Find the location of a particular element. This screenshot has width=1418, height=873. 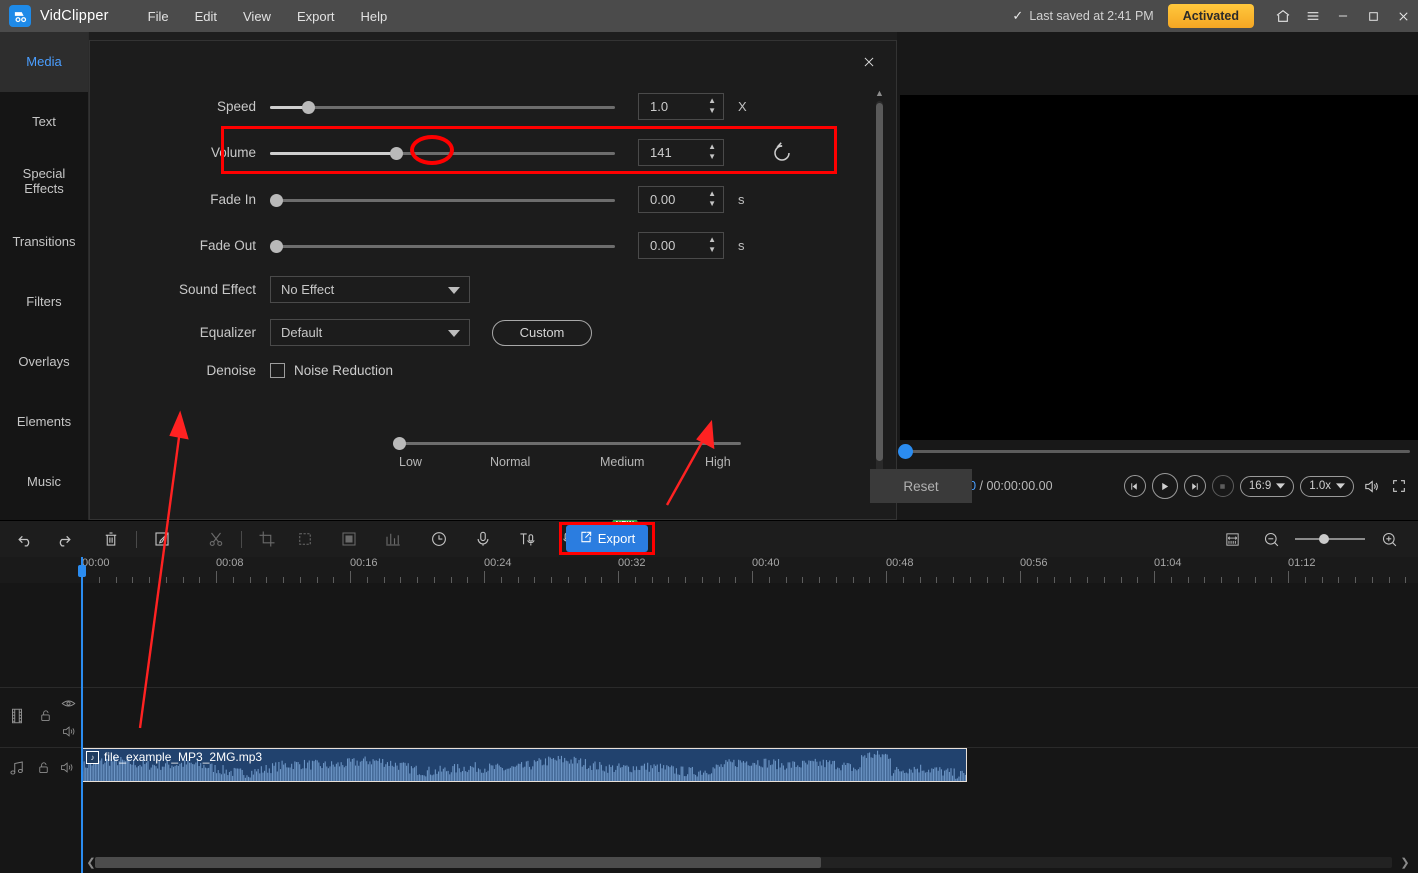

play-icon is located at coordinates (1164, 486).